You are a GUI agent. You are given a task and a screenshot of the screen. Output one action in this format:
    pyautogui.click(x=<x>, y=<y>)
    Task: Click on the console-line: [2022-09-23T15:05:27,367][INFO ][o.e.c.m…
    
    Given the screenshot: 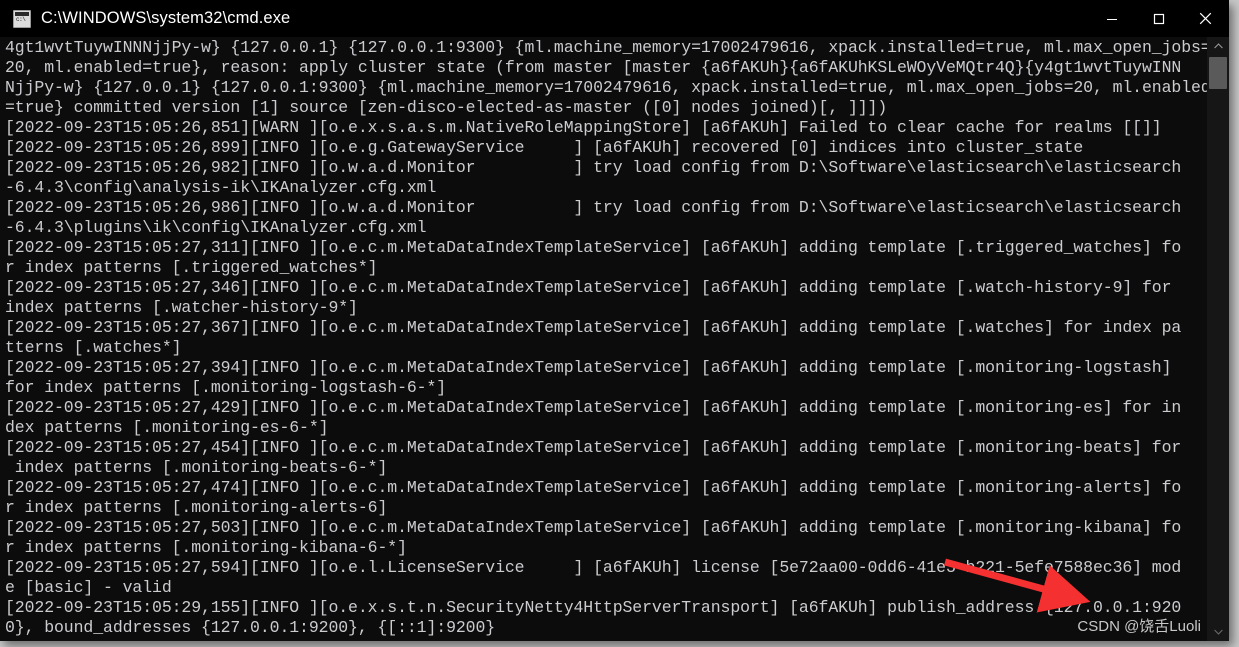 What is the action you would take?
    pyautogui.click(x=593, y=327)
    